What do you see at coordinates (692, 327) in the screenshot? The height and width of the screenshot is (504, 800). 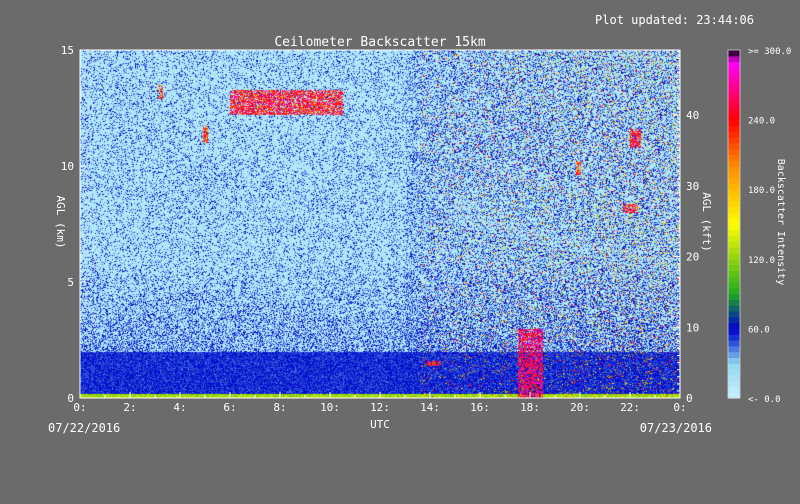 I see `y-tick-label-kft: 10` at bounding box center [692, 327].